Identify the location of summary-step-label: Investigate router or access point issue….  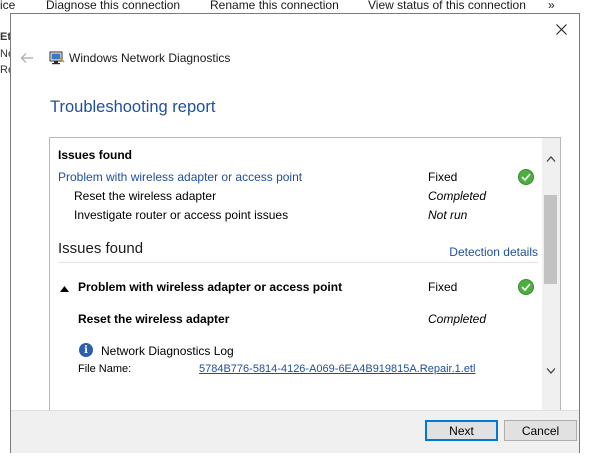
(181, 215).